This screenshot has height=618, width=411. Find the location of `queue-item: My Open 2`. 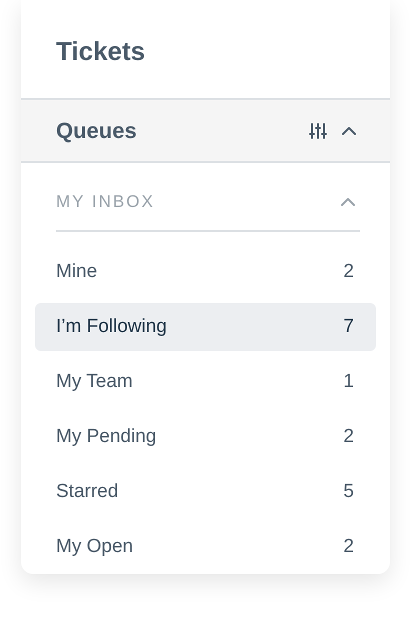

queue-item: My Open 2 is located at coordinates (205, 547).